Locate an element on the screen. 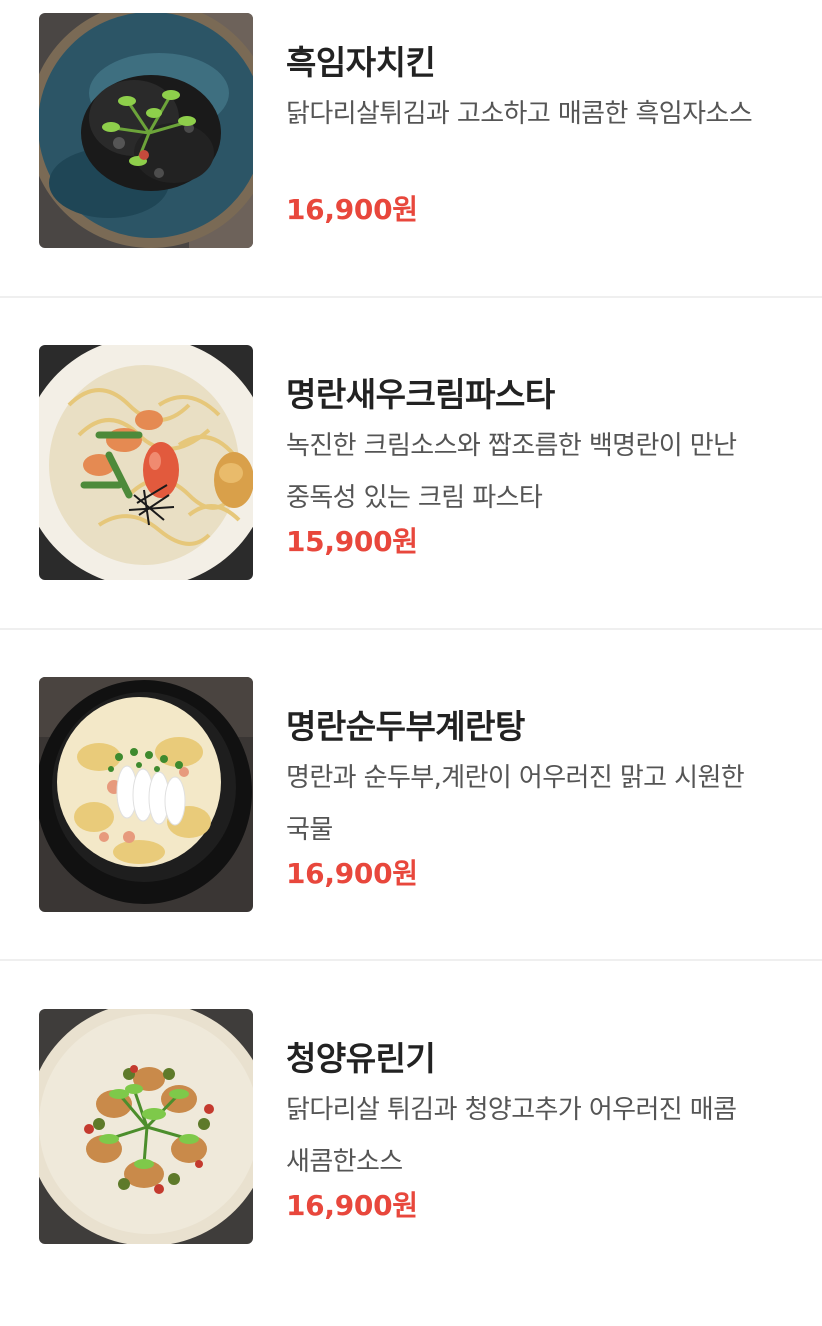 The image size is (822, 1326). menu-item-description: 명란과 순두부,계란이 어우러진 맑고 시원한 국물 is located at coordinates (515, 804).